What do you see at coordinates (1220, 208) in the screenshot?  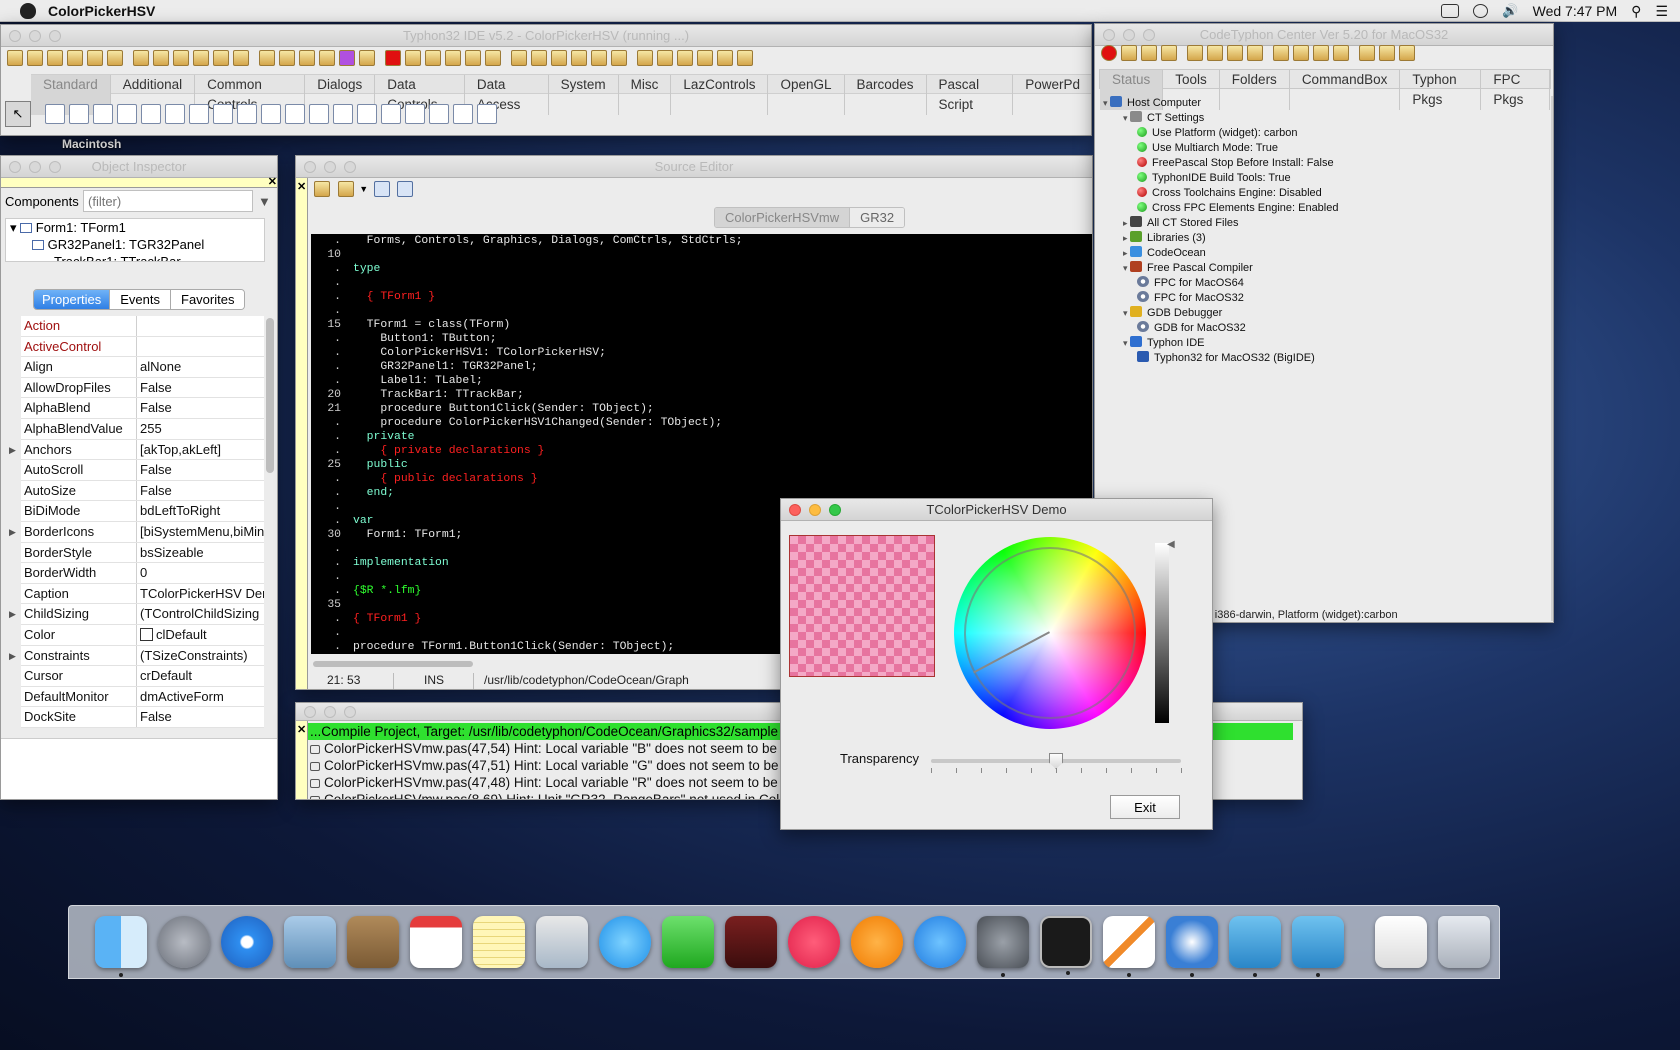 I see `ctc-tree-item: Cross FPC Elements Engine: Enabled` at bounding box center [1220, 208].